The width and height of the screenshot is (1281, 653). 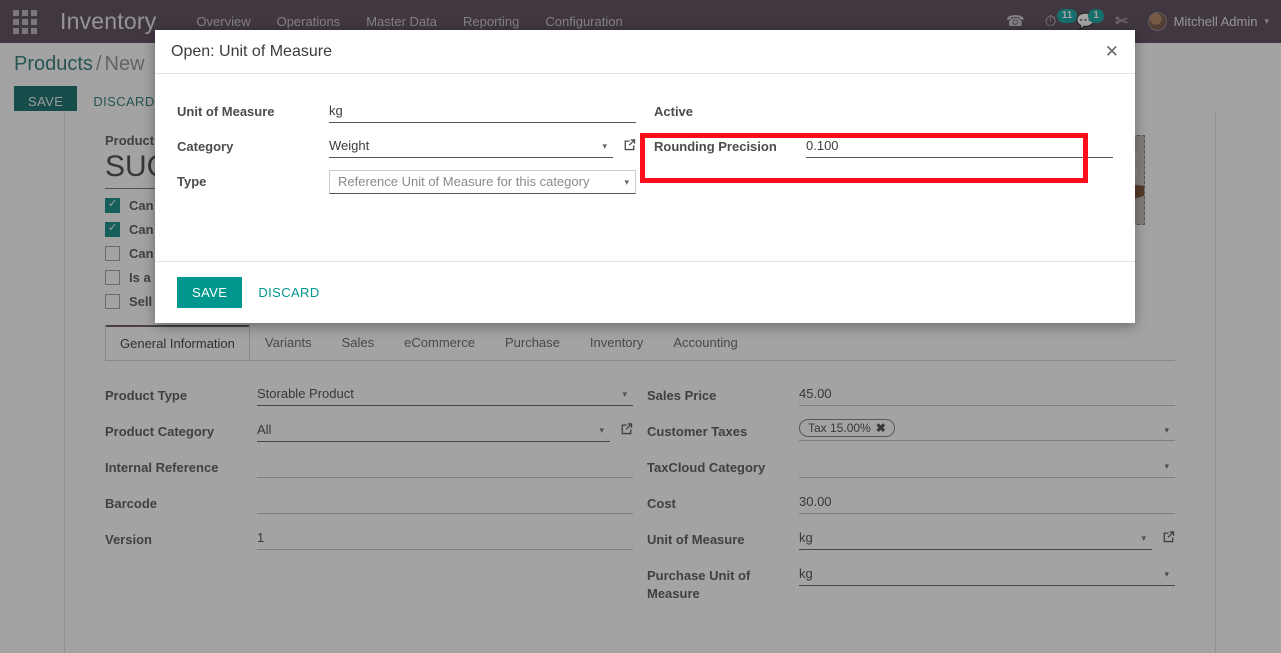 I want to click on uom-type-label: Type, so click(x=192, y=181).